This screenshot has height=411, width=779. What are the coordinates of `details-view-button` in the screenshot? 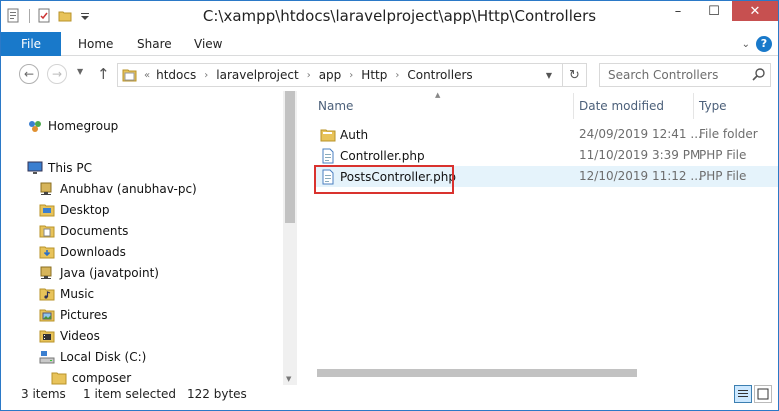 It's located at (743, 394).